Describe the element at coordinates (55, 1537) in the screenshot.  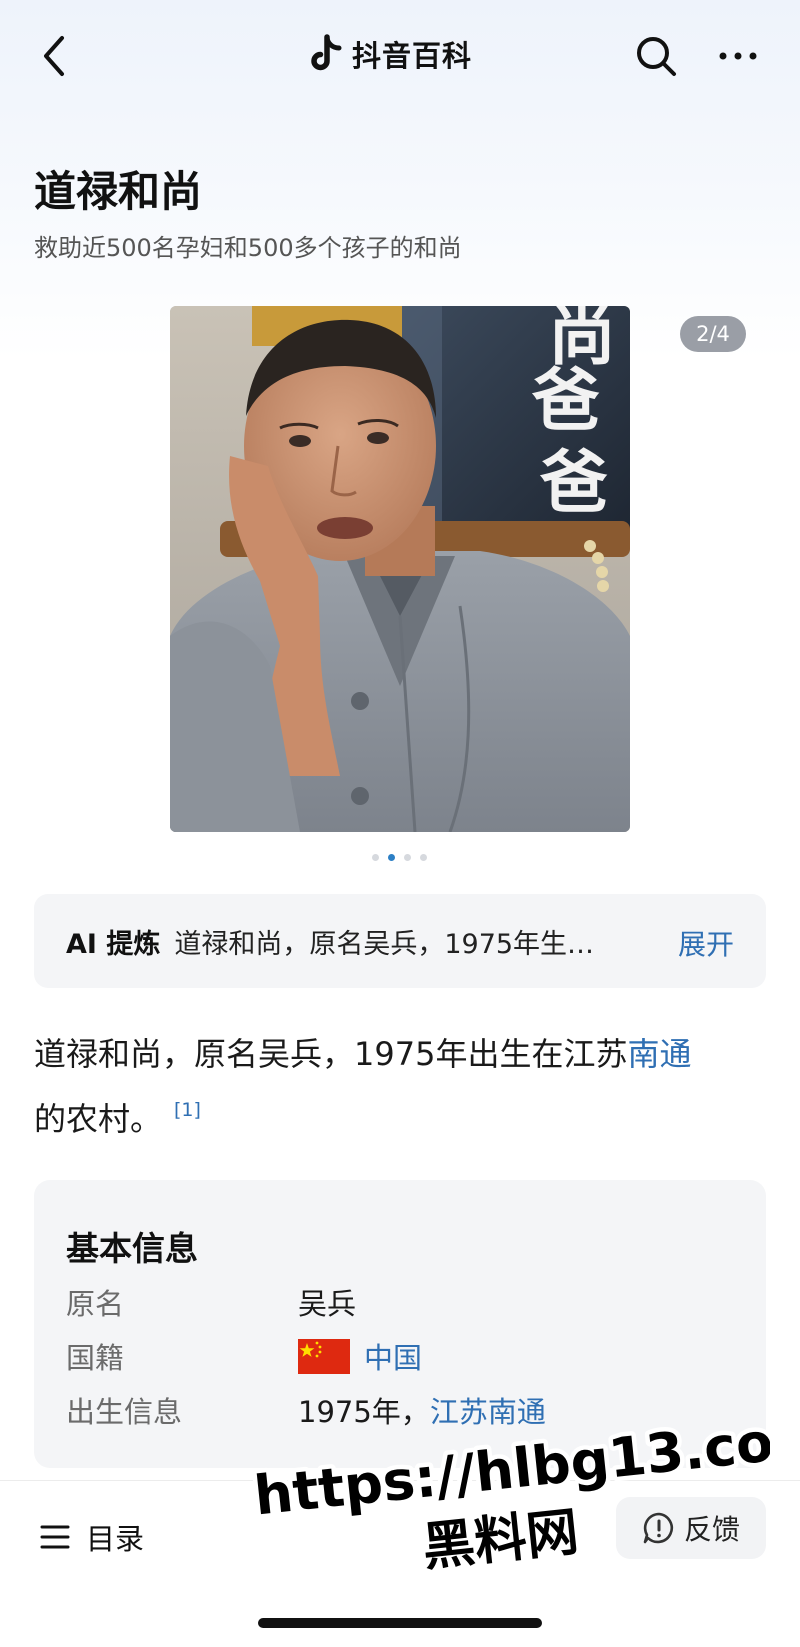
I see `menu-list-icon` at that location.